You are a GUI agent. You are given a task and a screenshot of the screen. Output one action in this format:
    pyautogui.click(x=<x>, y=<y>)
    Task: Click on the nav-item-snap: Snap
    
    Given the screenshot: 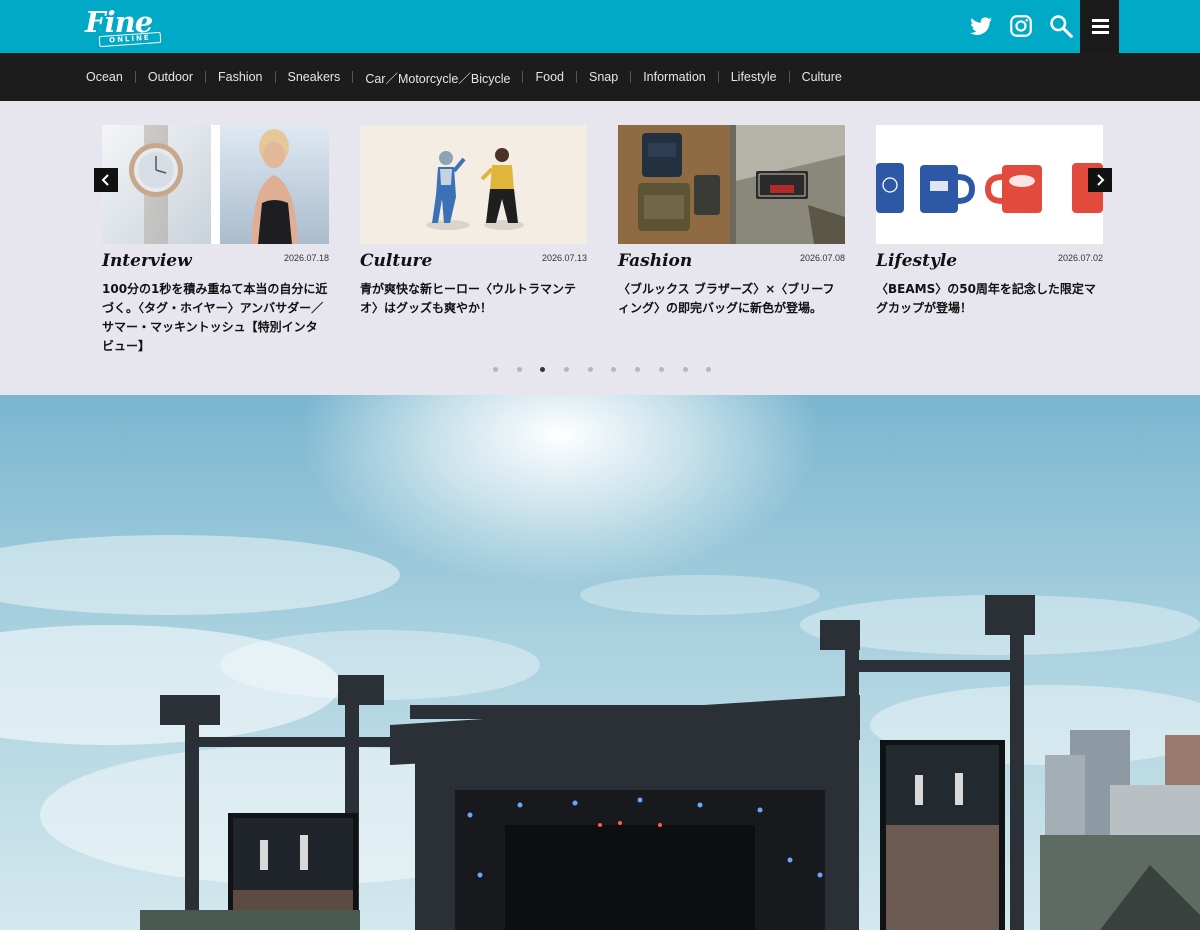 What is the action you would take?
    pyautogui.click(x=616, y=77)
    